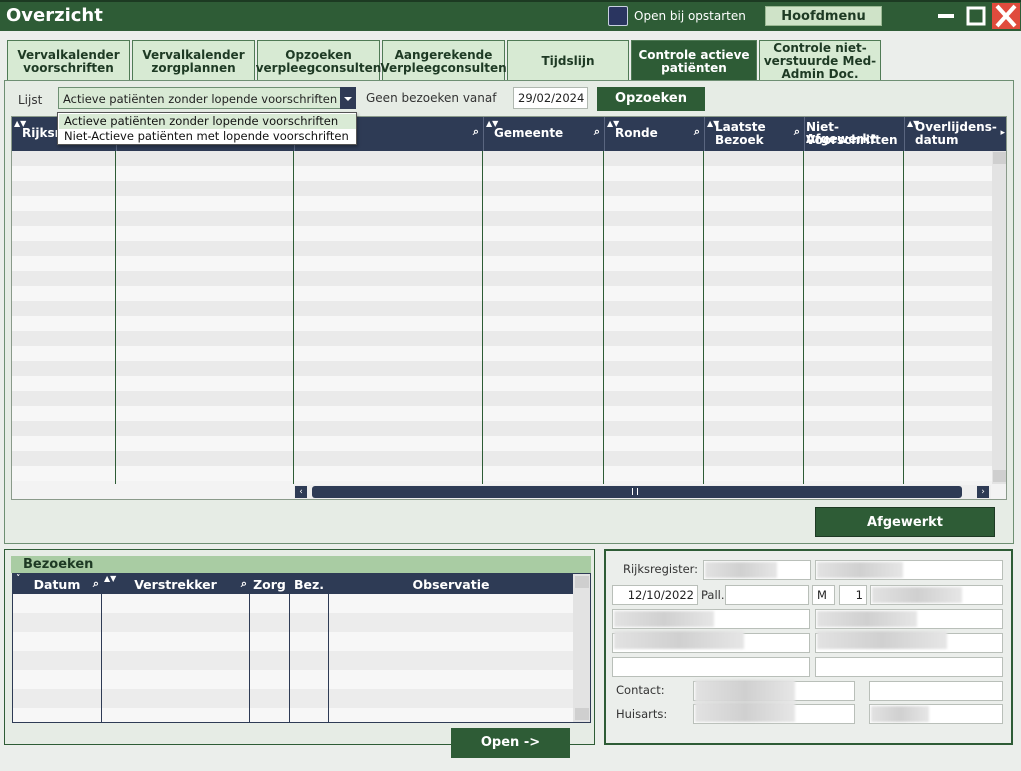  Describe the element at coordinates (348, 98) in the screenshot. I see `dropdown-arrow-button` at that location.